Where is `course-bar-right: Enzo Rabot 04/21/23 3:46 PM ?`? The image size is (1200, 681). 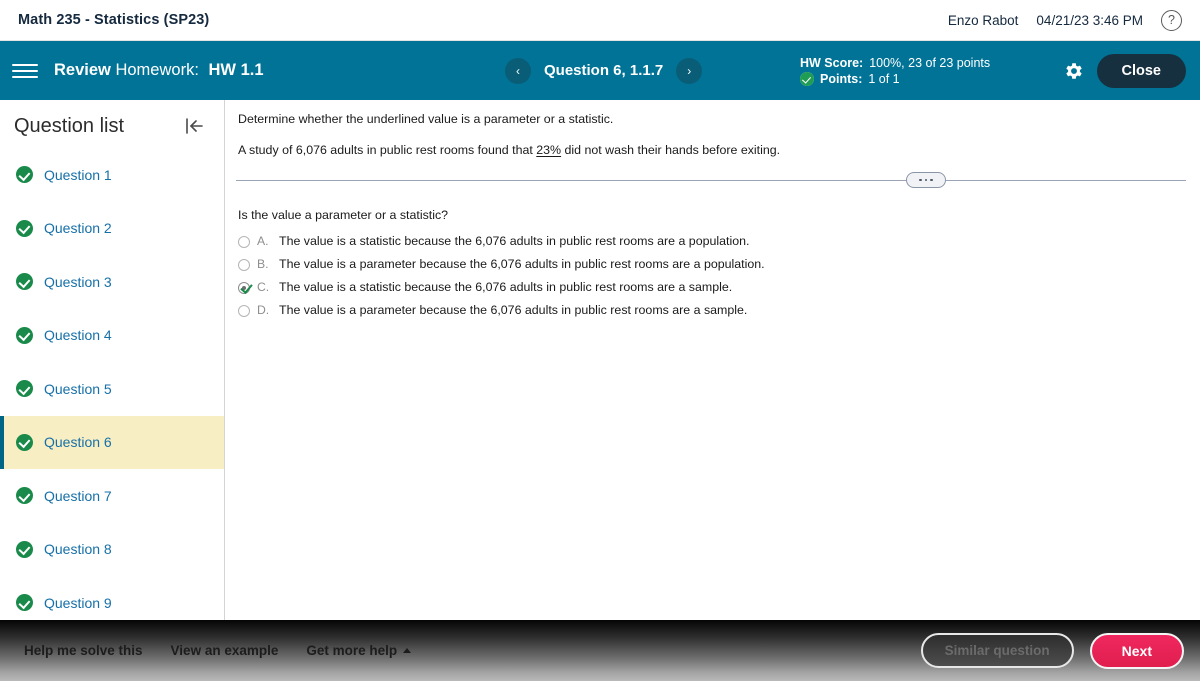 course-bar-right: Enzo Rabot 04/21/23 3:46 PM ? is located at coordinates (1064, 20).